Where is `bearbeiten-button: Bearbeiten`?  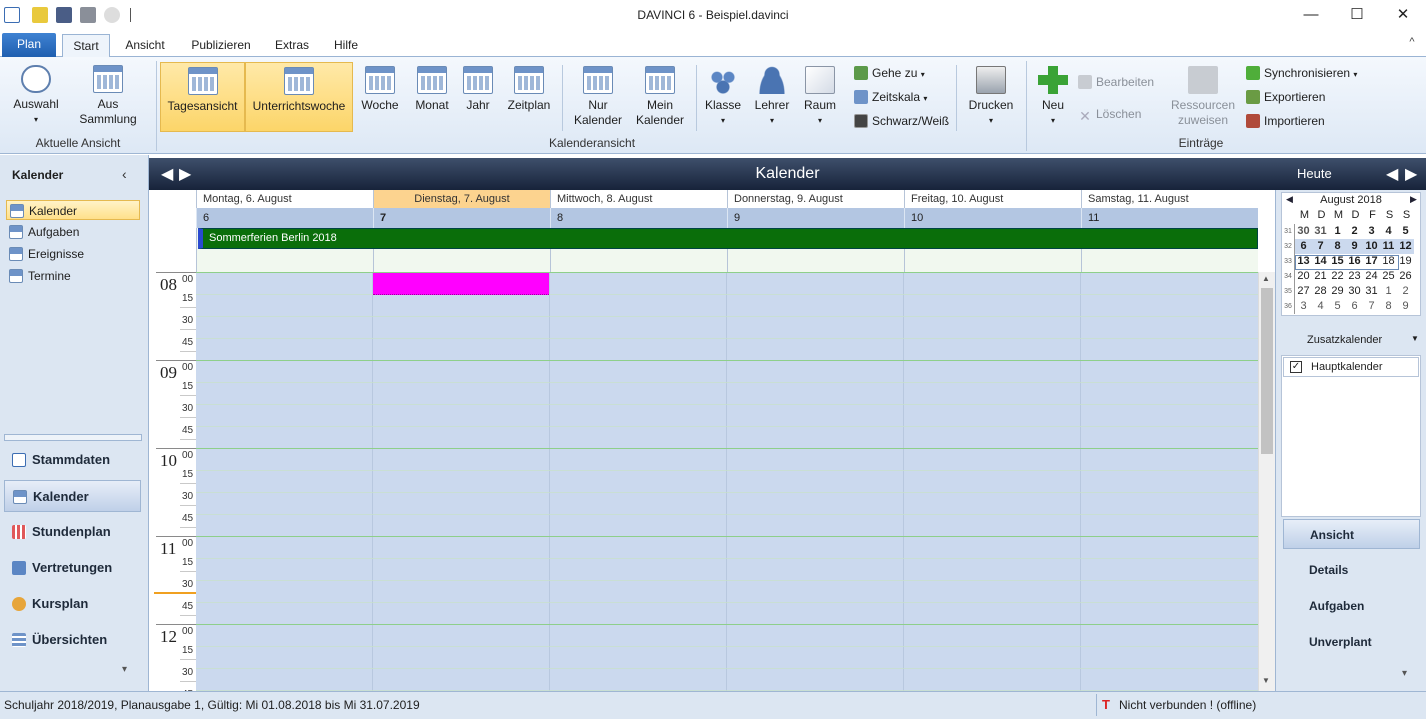
bearbeiten-button: Bearbeiten is located at coordinates (1116, 82).